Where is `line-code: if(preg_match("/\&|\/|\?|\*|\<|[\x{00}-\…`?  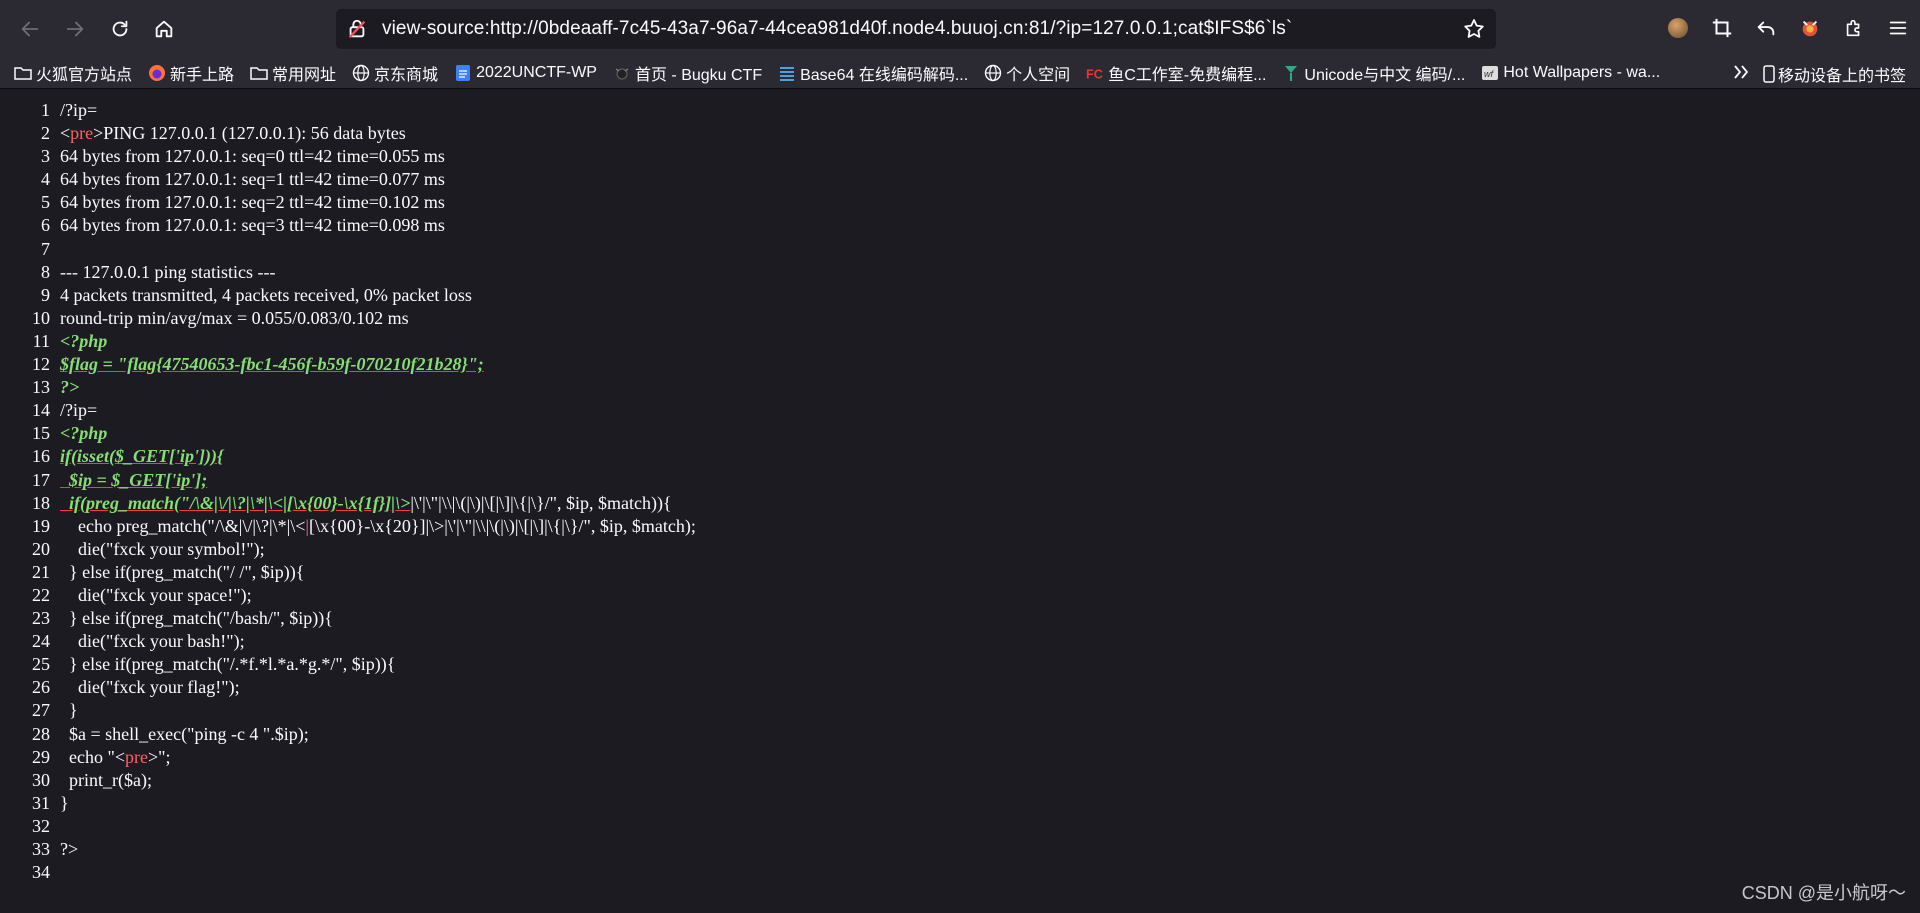
line-code: if(preg_match("/\&|\/|\?|\*|\<|[\x{00}-\… is located at coordinates (366, 503).